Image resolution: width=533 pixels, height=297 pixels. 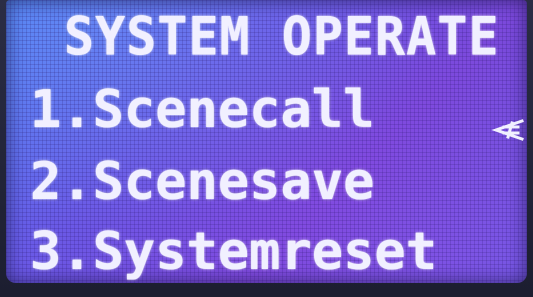 I want to click on selection-pointer-icon, so click(x=507, y=130).